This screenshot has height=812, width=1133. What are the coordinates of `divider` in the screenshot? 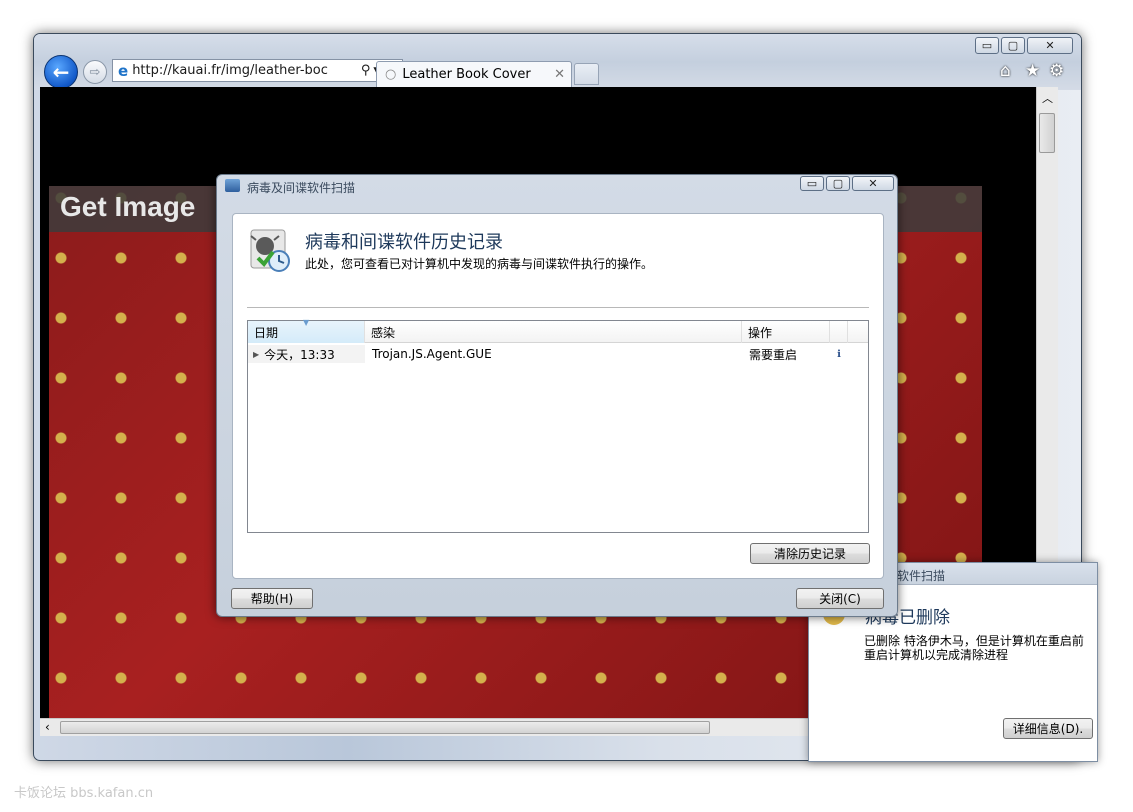 It's located at (558, 307).